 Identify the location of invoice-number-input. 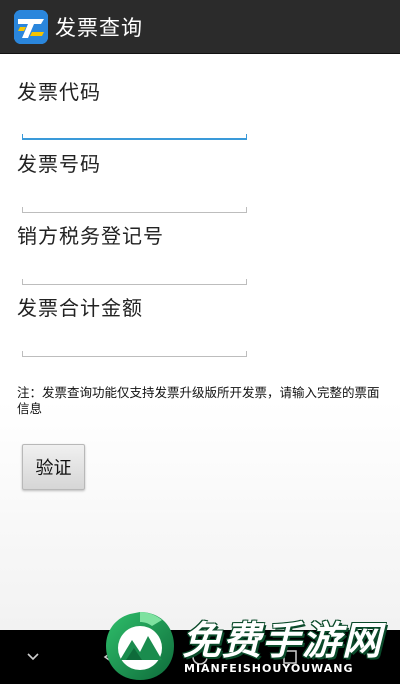
(134, 193).